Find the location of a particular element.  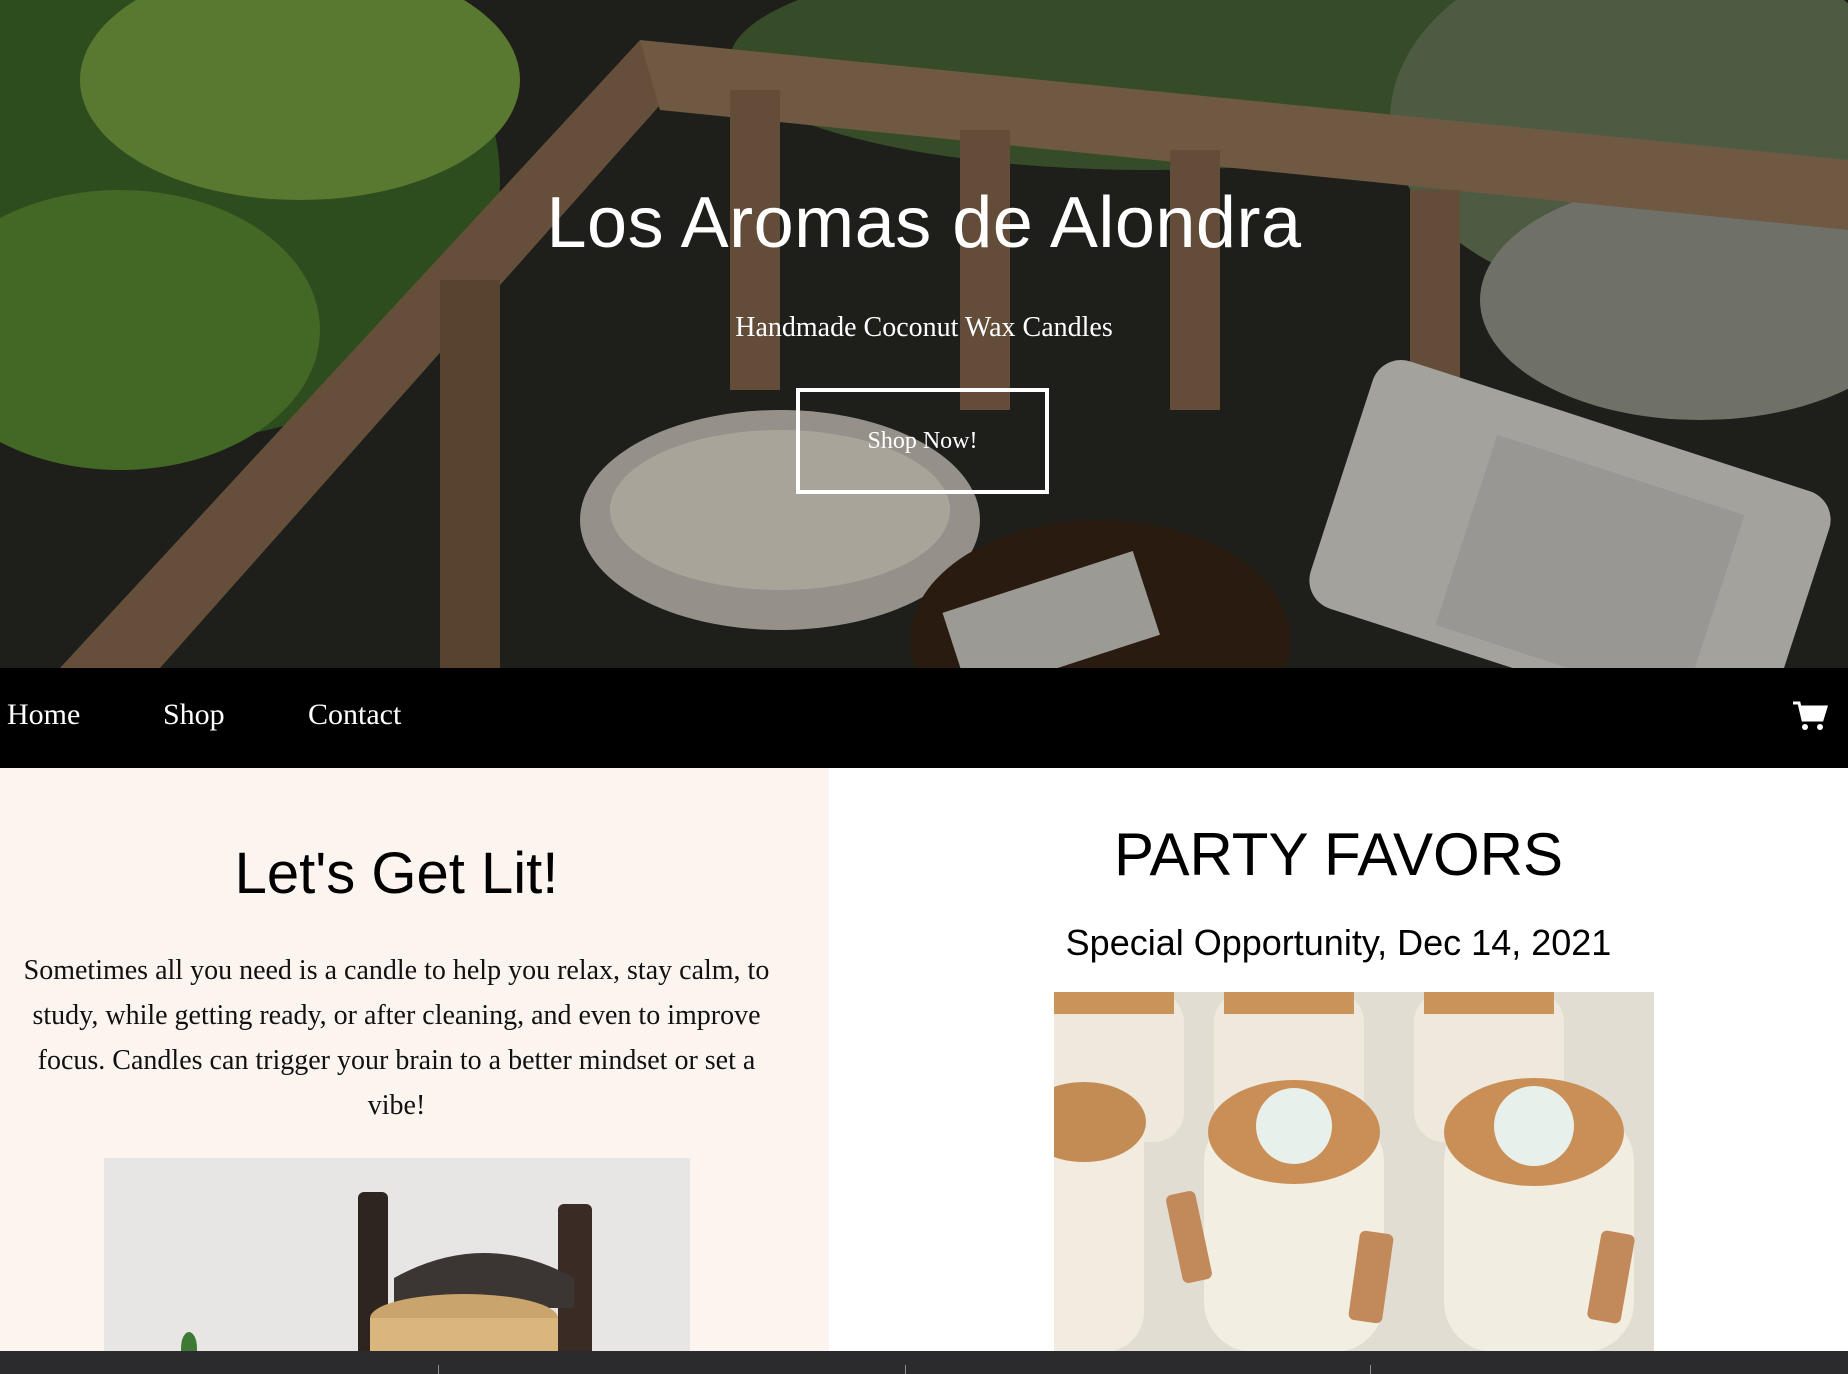

site-tagline: Handmade Coconut Wax Candles is located at coordinates (924, 327).